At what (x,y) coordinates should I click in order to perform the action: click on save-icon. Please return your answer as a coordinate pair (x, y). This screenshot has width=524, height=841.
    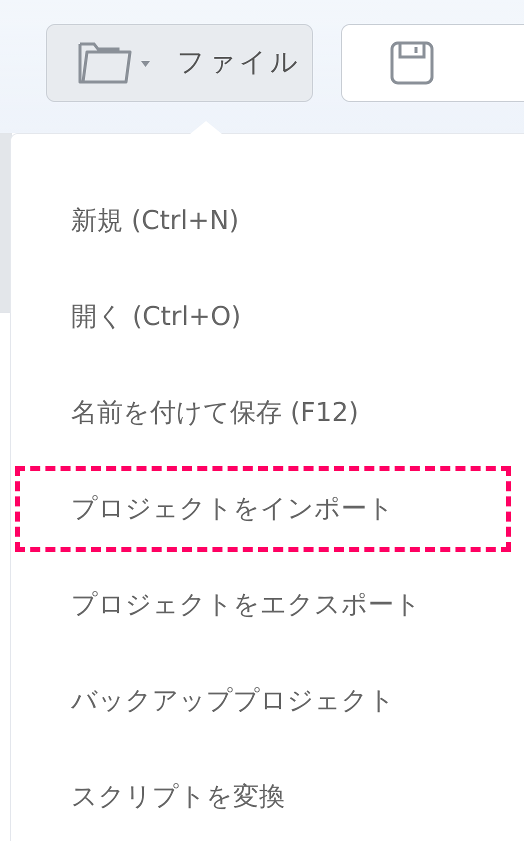
    Looking at the image, I should click on (412, 63).